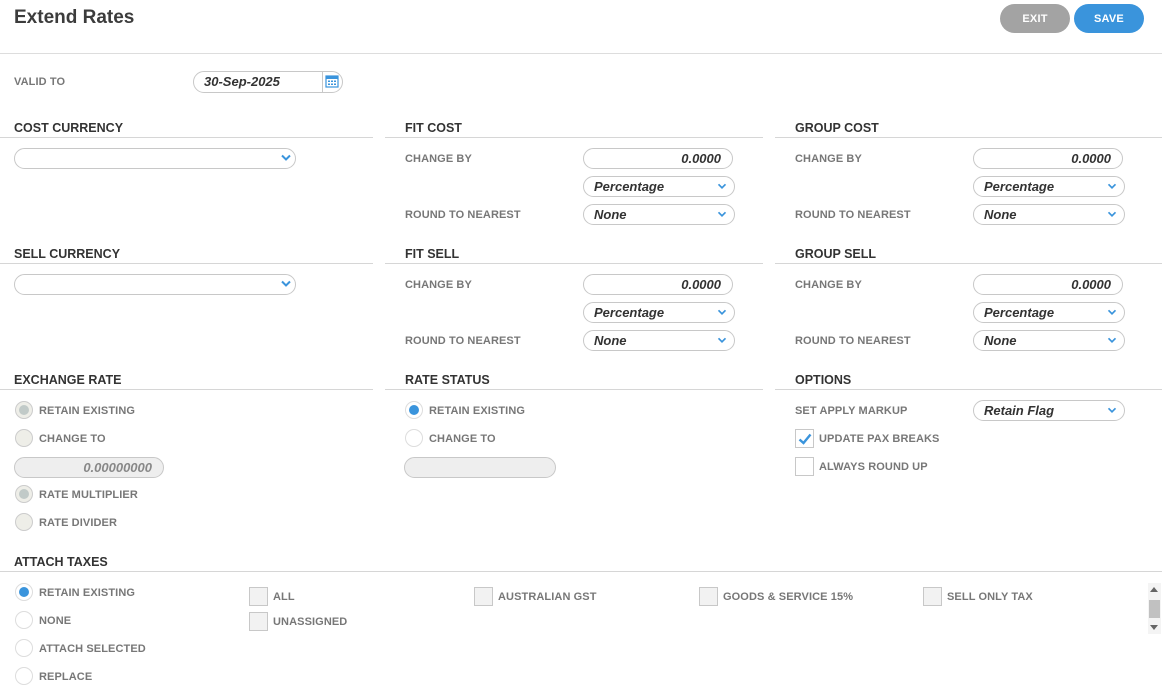 This screenshot has width=1162, height=693. What do you see at coordinates (659, 214) in the screenshot?
I see `fit-cost-round-select: None` at bounding box center [659, 214].